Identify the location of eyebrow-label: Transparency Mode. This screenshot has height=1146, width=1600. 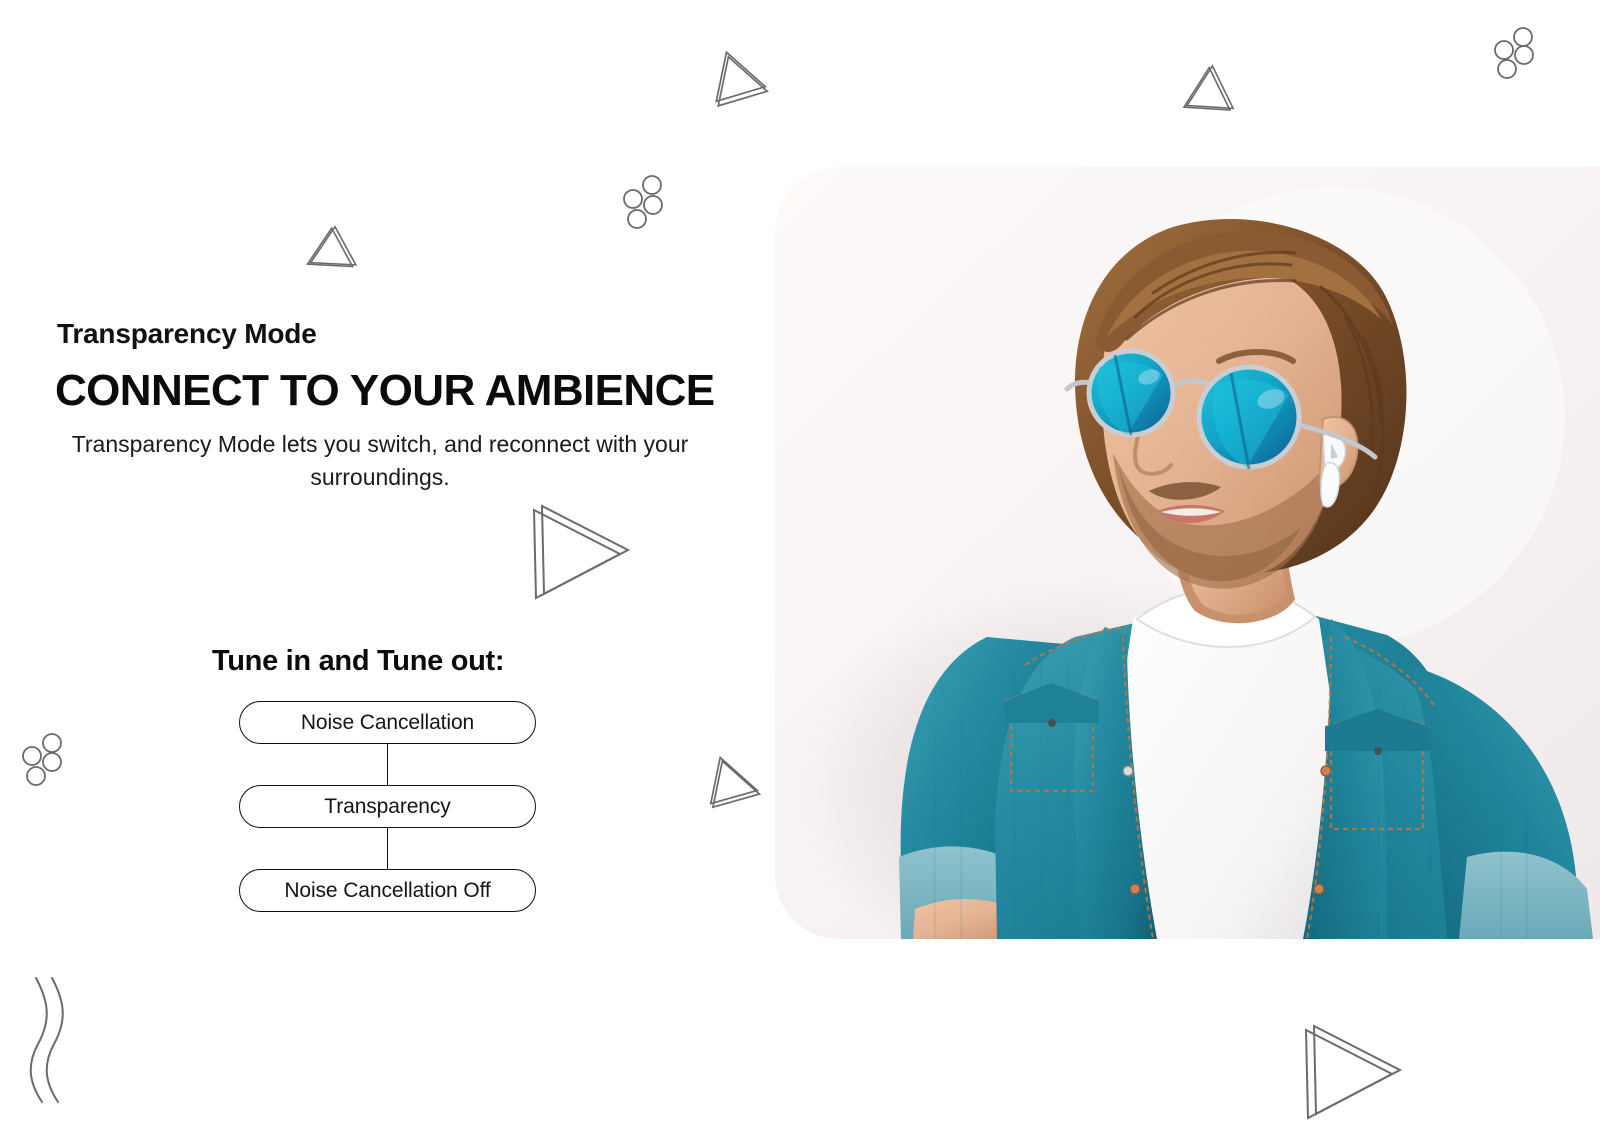
(187, 333).